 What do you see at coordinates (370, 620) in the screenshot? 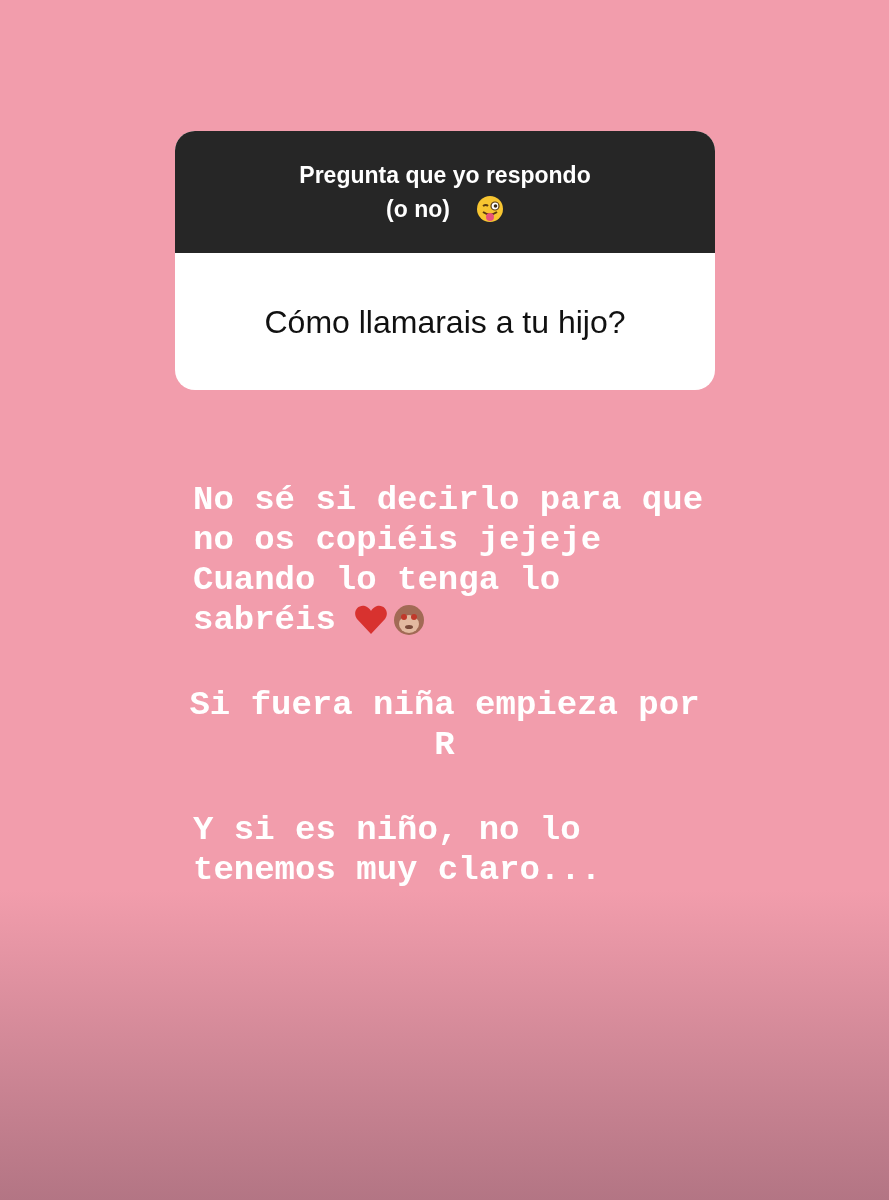
I see `heart-icon` at bounding box center [370, 620].